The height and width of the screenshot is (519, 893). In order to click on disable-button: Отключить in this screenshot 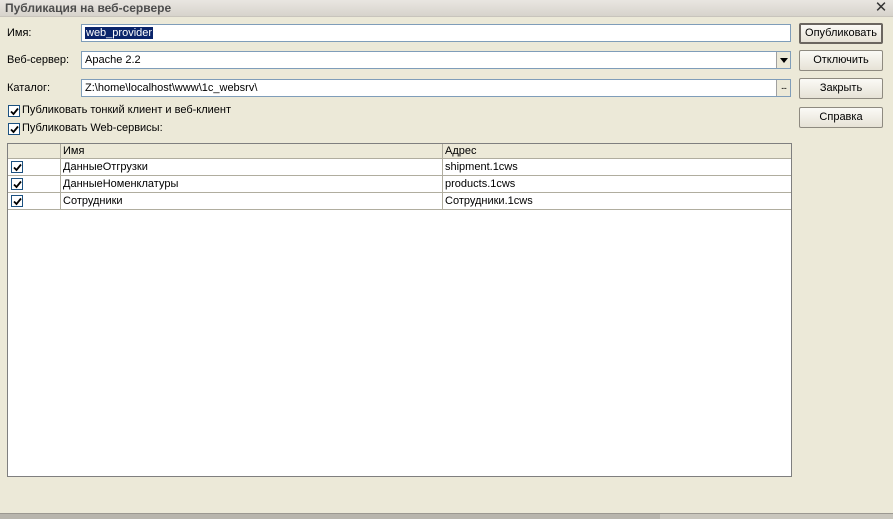, I will do `click(841, 60)`.